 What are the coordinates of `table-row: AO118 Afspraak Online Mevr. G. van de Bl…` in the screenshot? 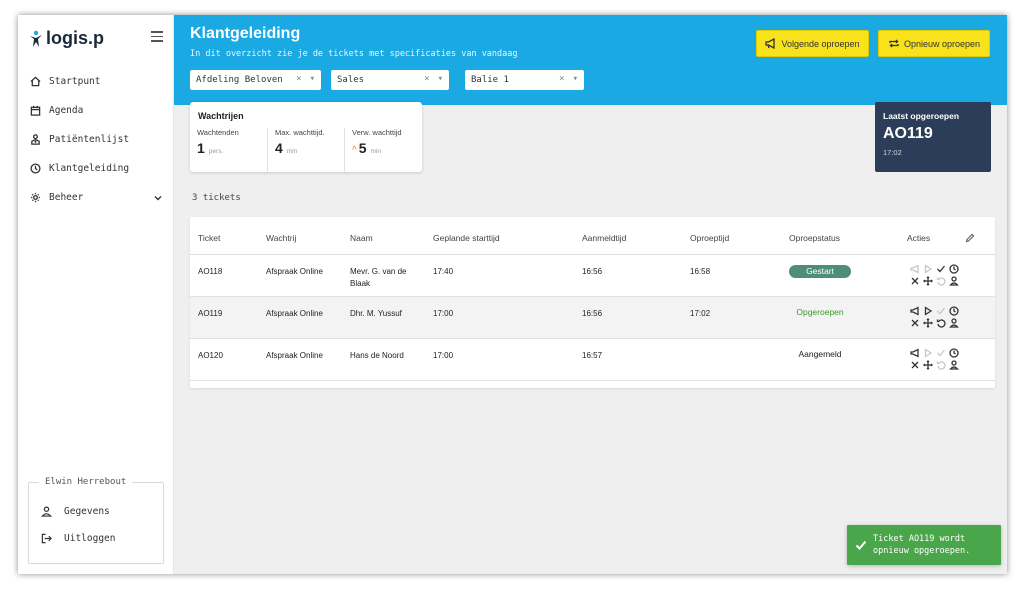 It's located at (592, 276).